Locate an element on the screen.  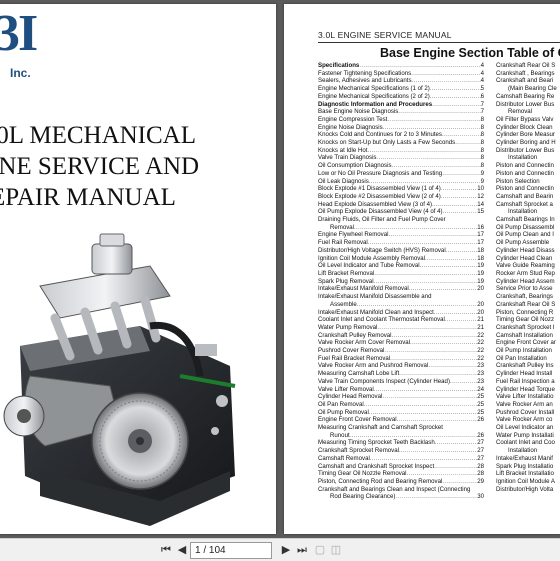
toc-entry: Cylinder Head Install is located at coordinates (528, 374).